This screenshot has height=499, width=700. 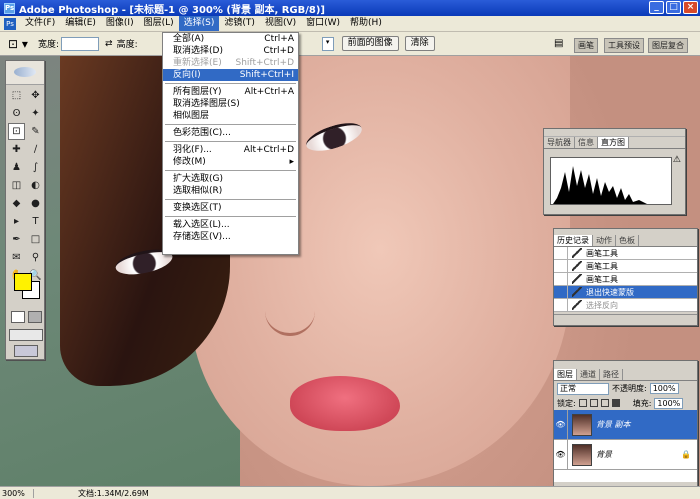 I want to click on opacity-input: 100%, so click(x=664, y=388).